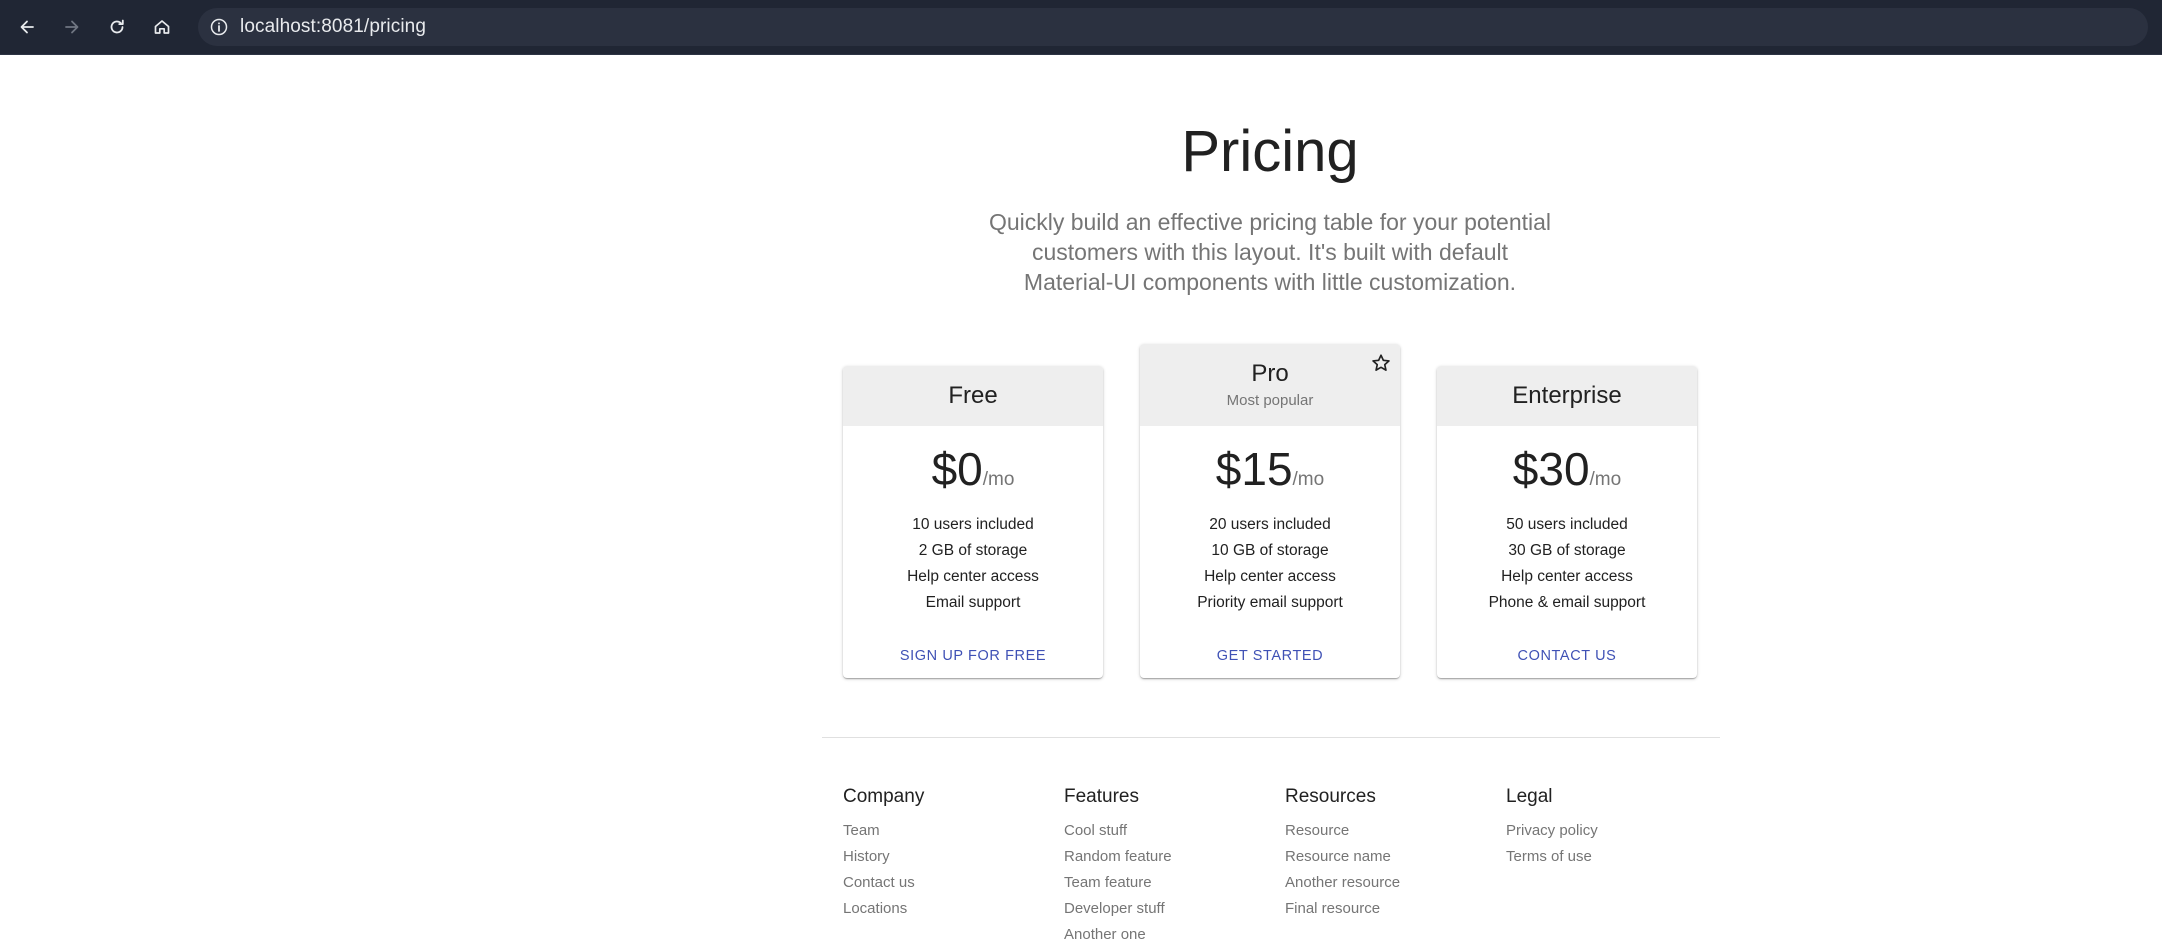 This screenshot has height=948, width=2162. I want to click on footer-link: Resource name, so click(1385, 857).